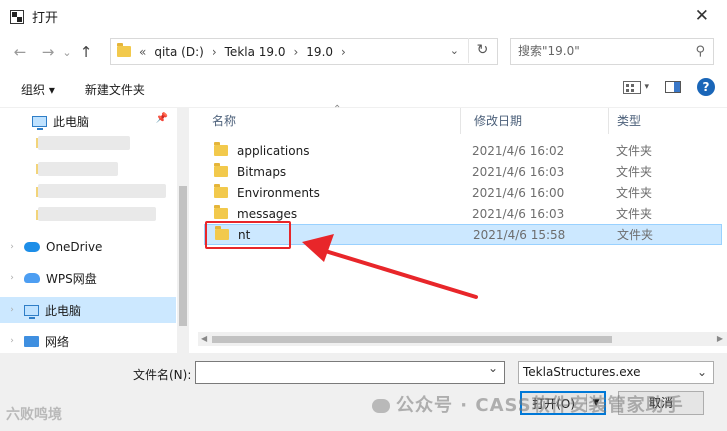 This screenshot has height=431, width=727. What do you see at coordinates (381, 406) in the screenshot?
I see `wechat-icon` at bounding box center [381, 406].